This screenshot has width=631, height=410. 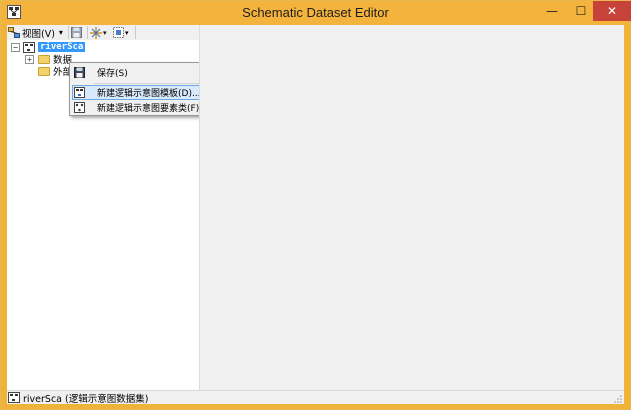 I want to click on feature-class-icon, so click(x=79, y=107).